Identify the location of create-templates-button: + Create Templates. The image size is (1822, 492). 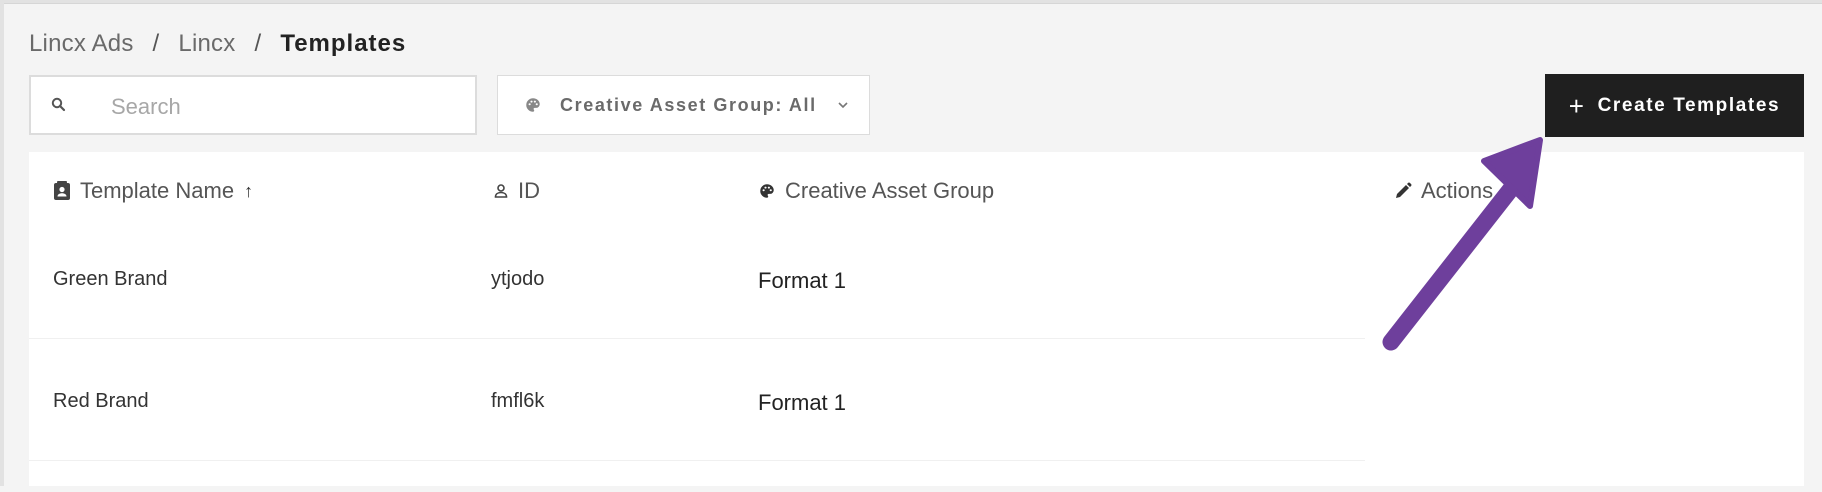
(1674, 105).